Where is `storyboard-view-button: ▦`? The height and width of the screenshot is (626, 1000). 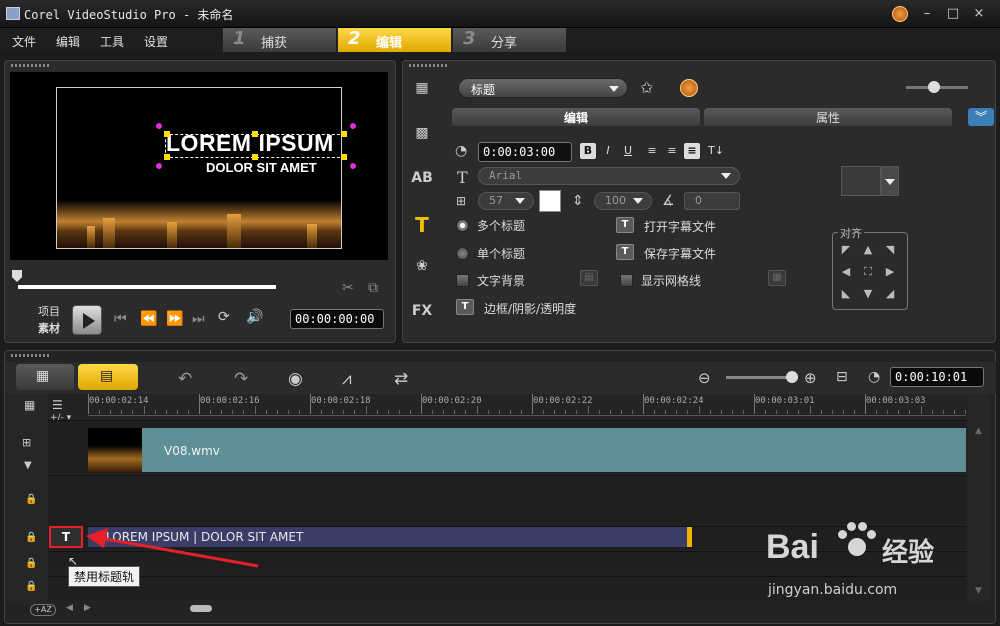
storyboard-view-button: ▦ is located at coordinates (45, 377).